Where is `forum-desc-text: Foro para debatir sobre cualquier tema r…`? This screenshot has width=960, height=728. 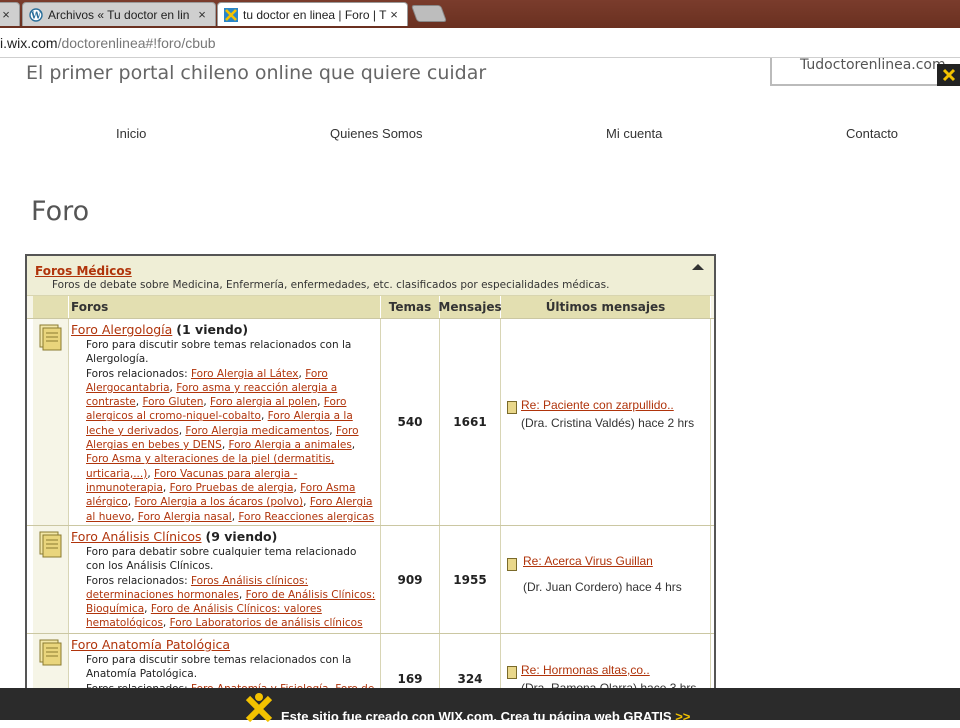
forum-desc-text: Foro para debatir sobre cualquier tema r… is located at coordinates (221, 559).